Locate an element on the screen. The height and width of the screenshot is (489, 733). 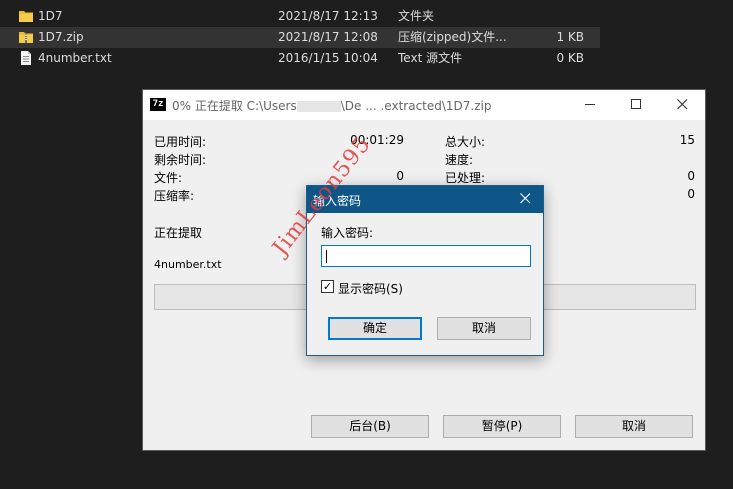
total-size-value: 15 is located at coordinates (687, 140).